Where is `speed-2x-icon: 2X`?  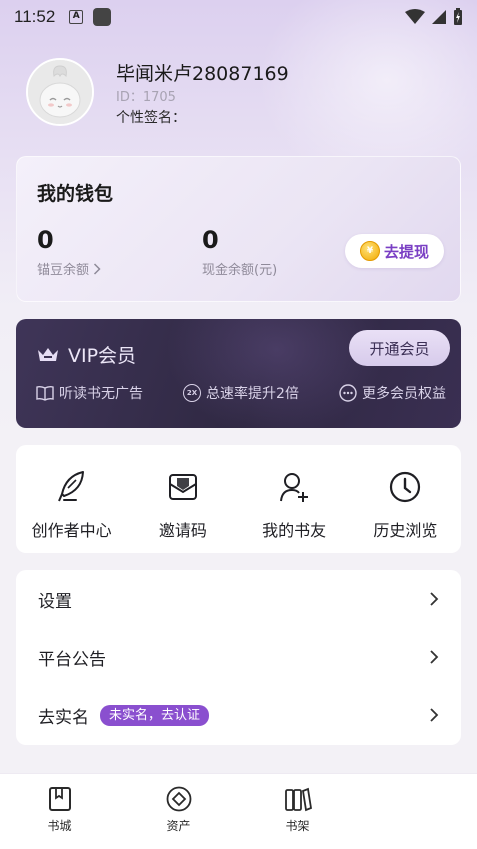 speed-2x-icon: 2X is located at coordinates (192, 393).